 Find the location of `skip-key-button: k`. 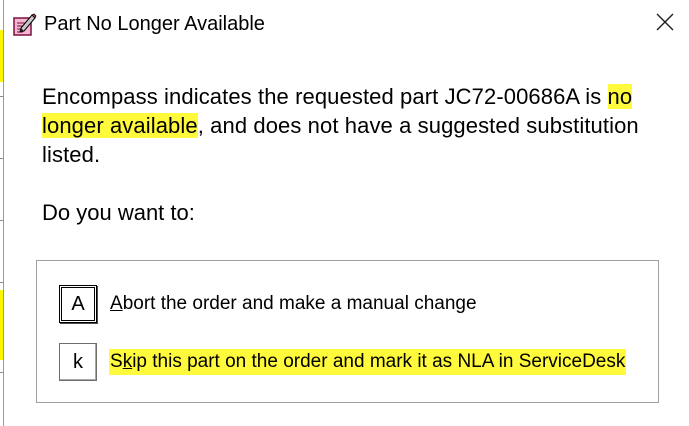

skip-key-button: k is located at coordinates (78, 362).